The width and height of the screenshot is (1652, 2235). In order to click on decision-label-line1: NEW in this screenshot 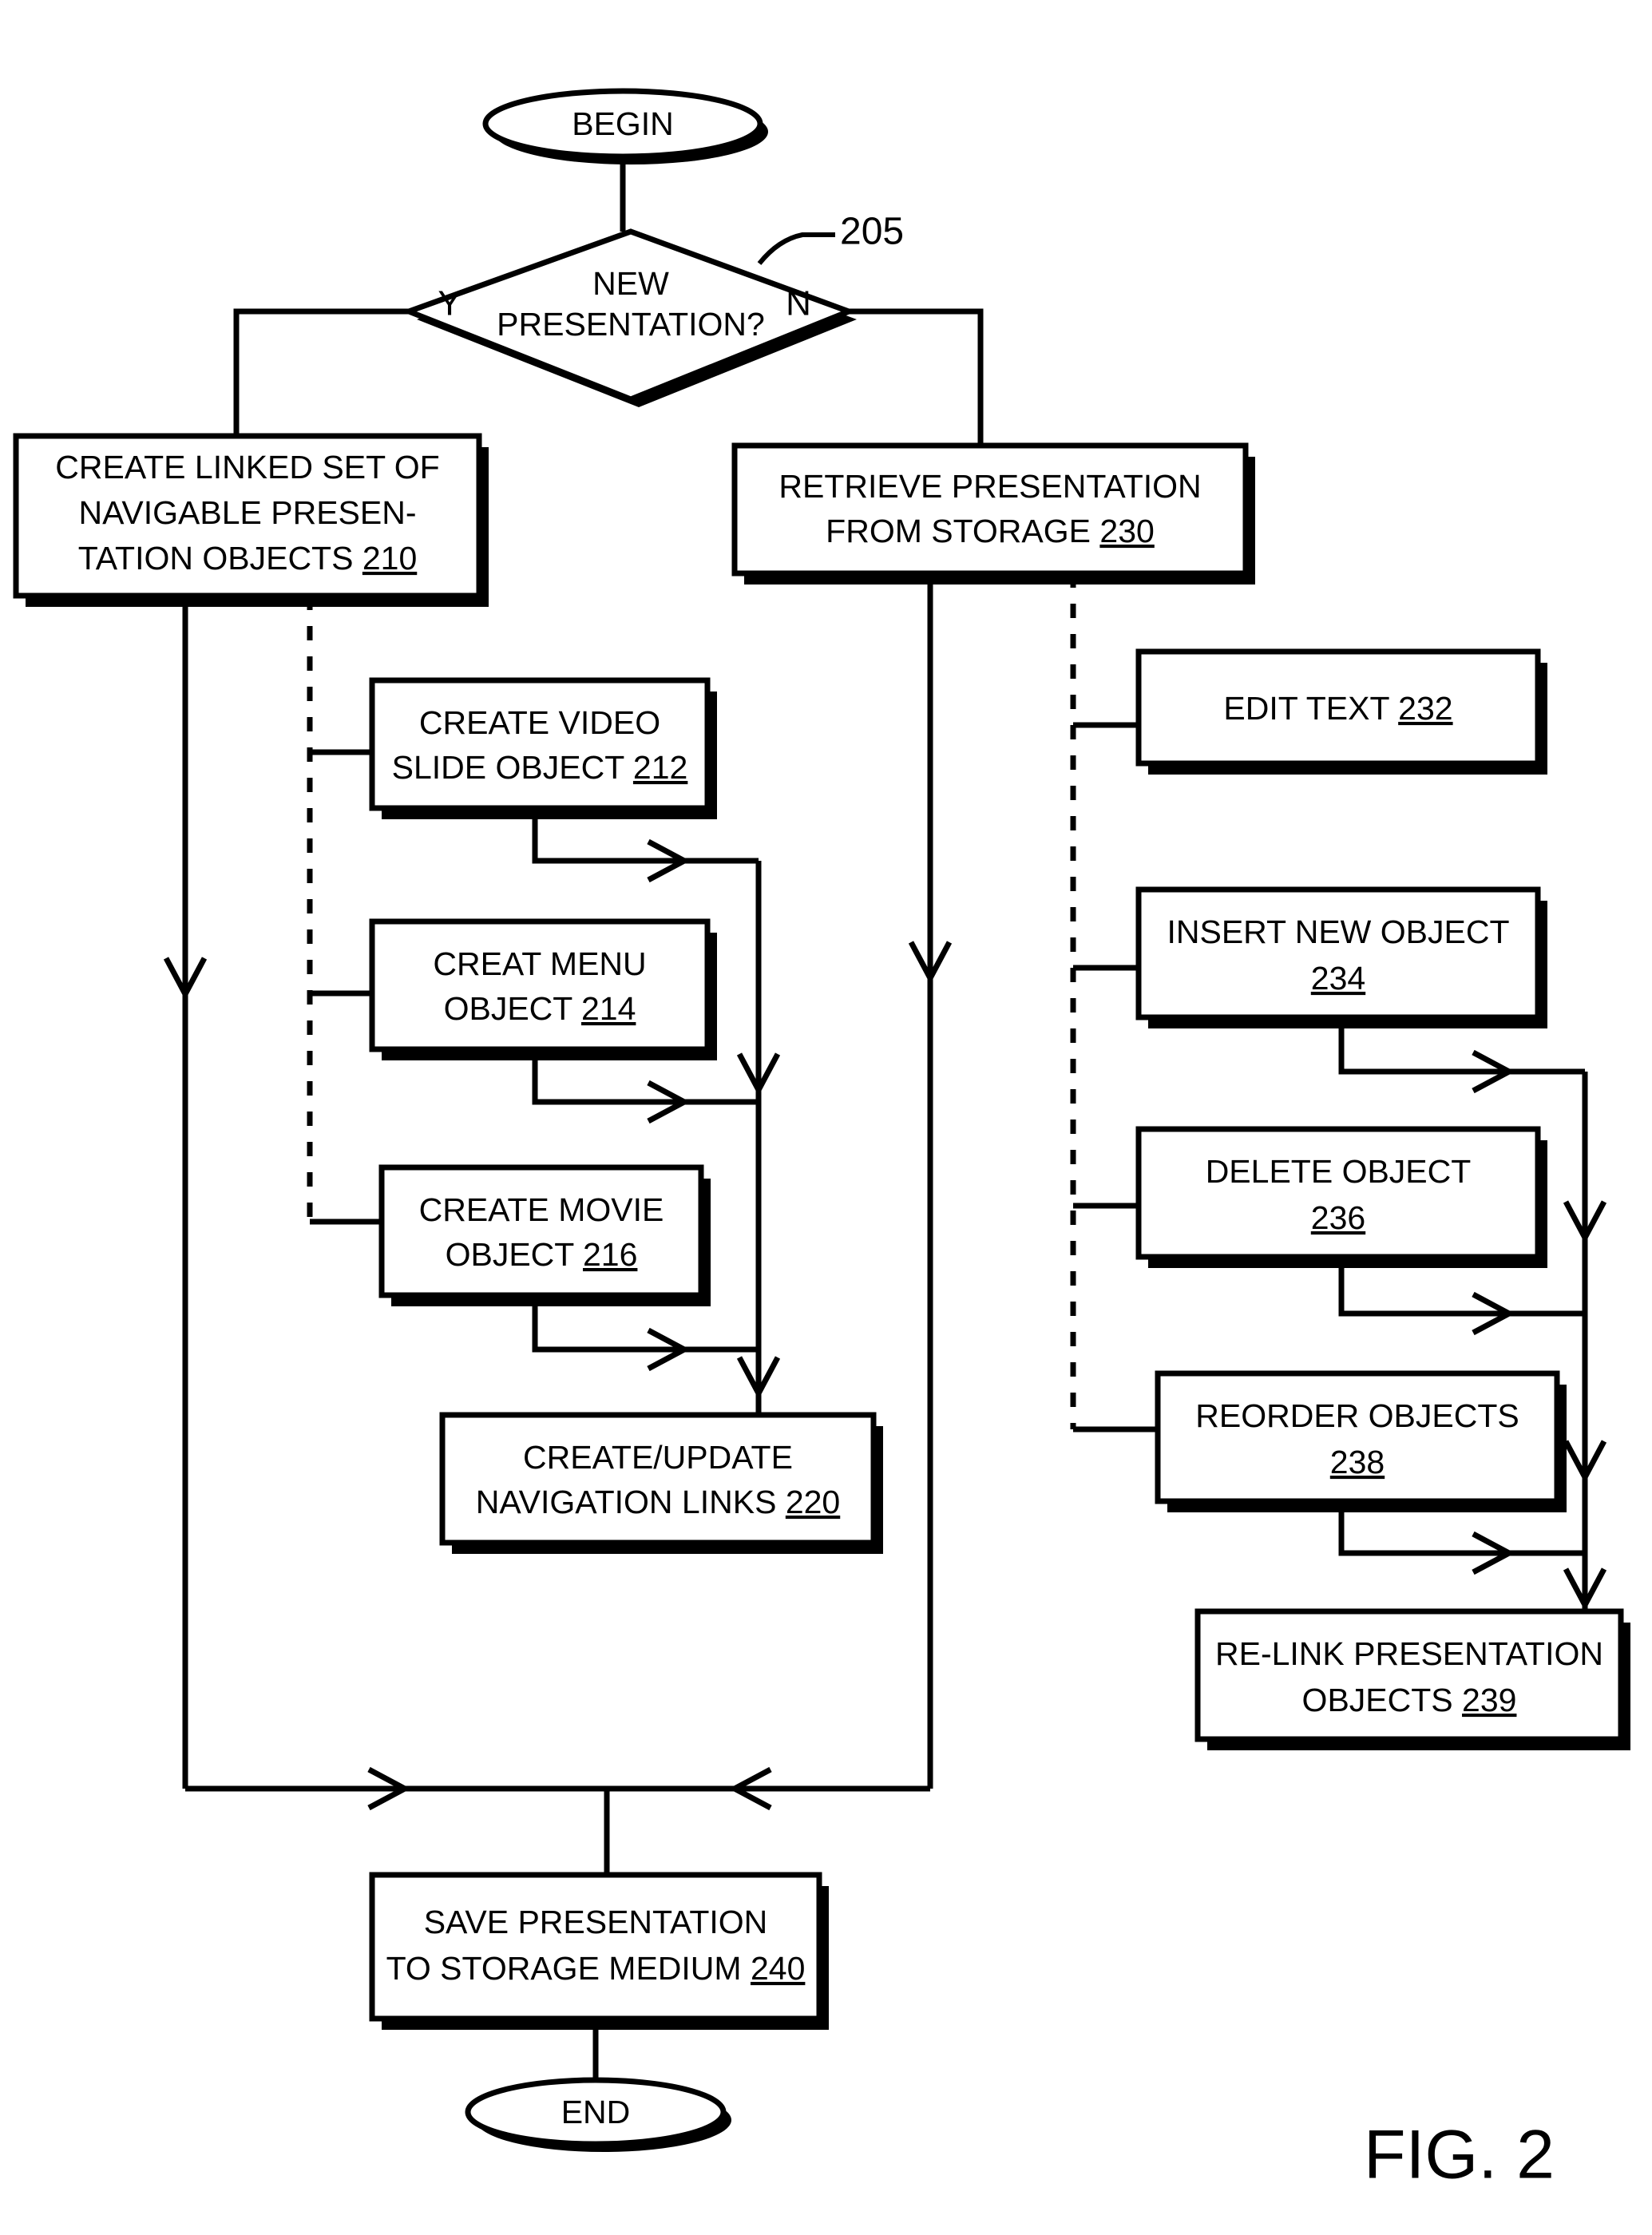, I will do `click(630, 283)`.